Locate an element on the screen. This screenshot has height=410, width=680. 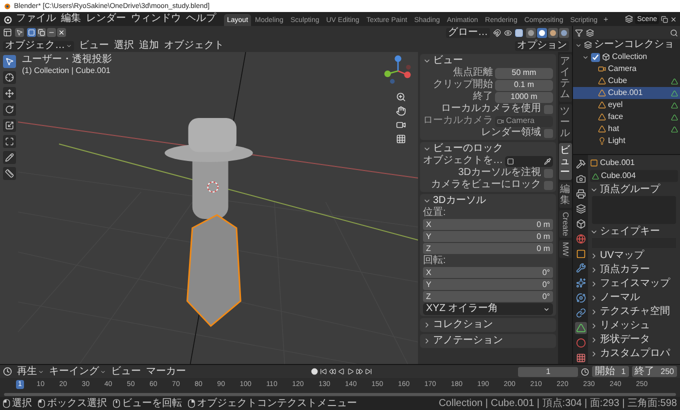
number-field: 50 mm is located at coordinates (524, 73).